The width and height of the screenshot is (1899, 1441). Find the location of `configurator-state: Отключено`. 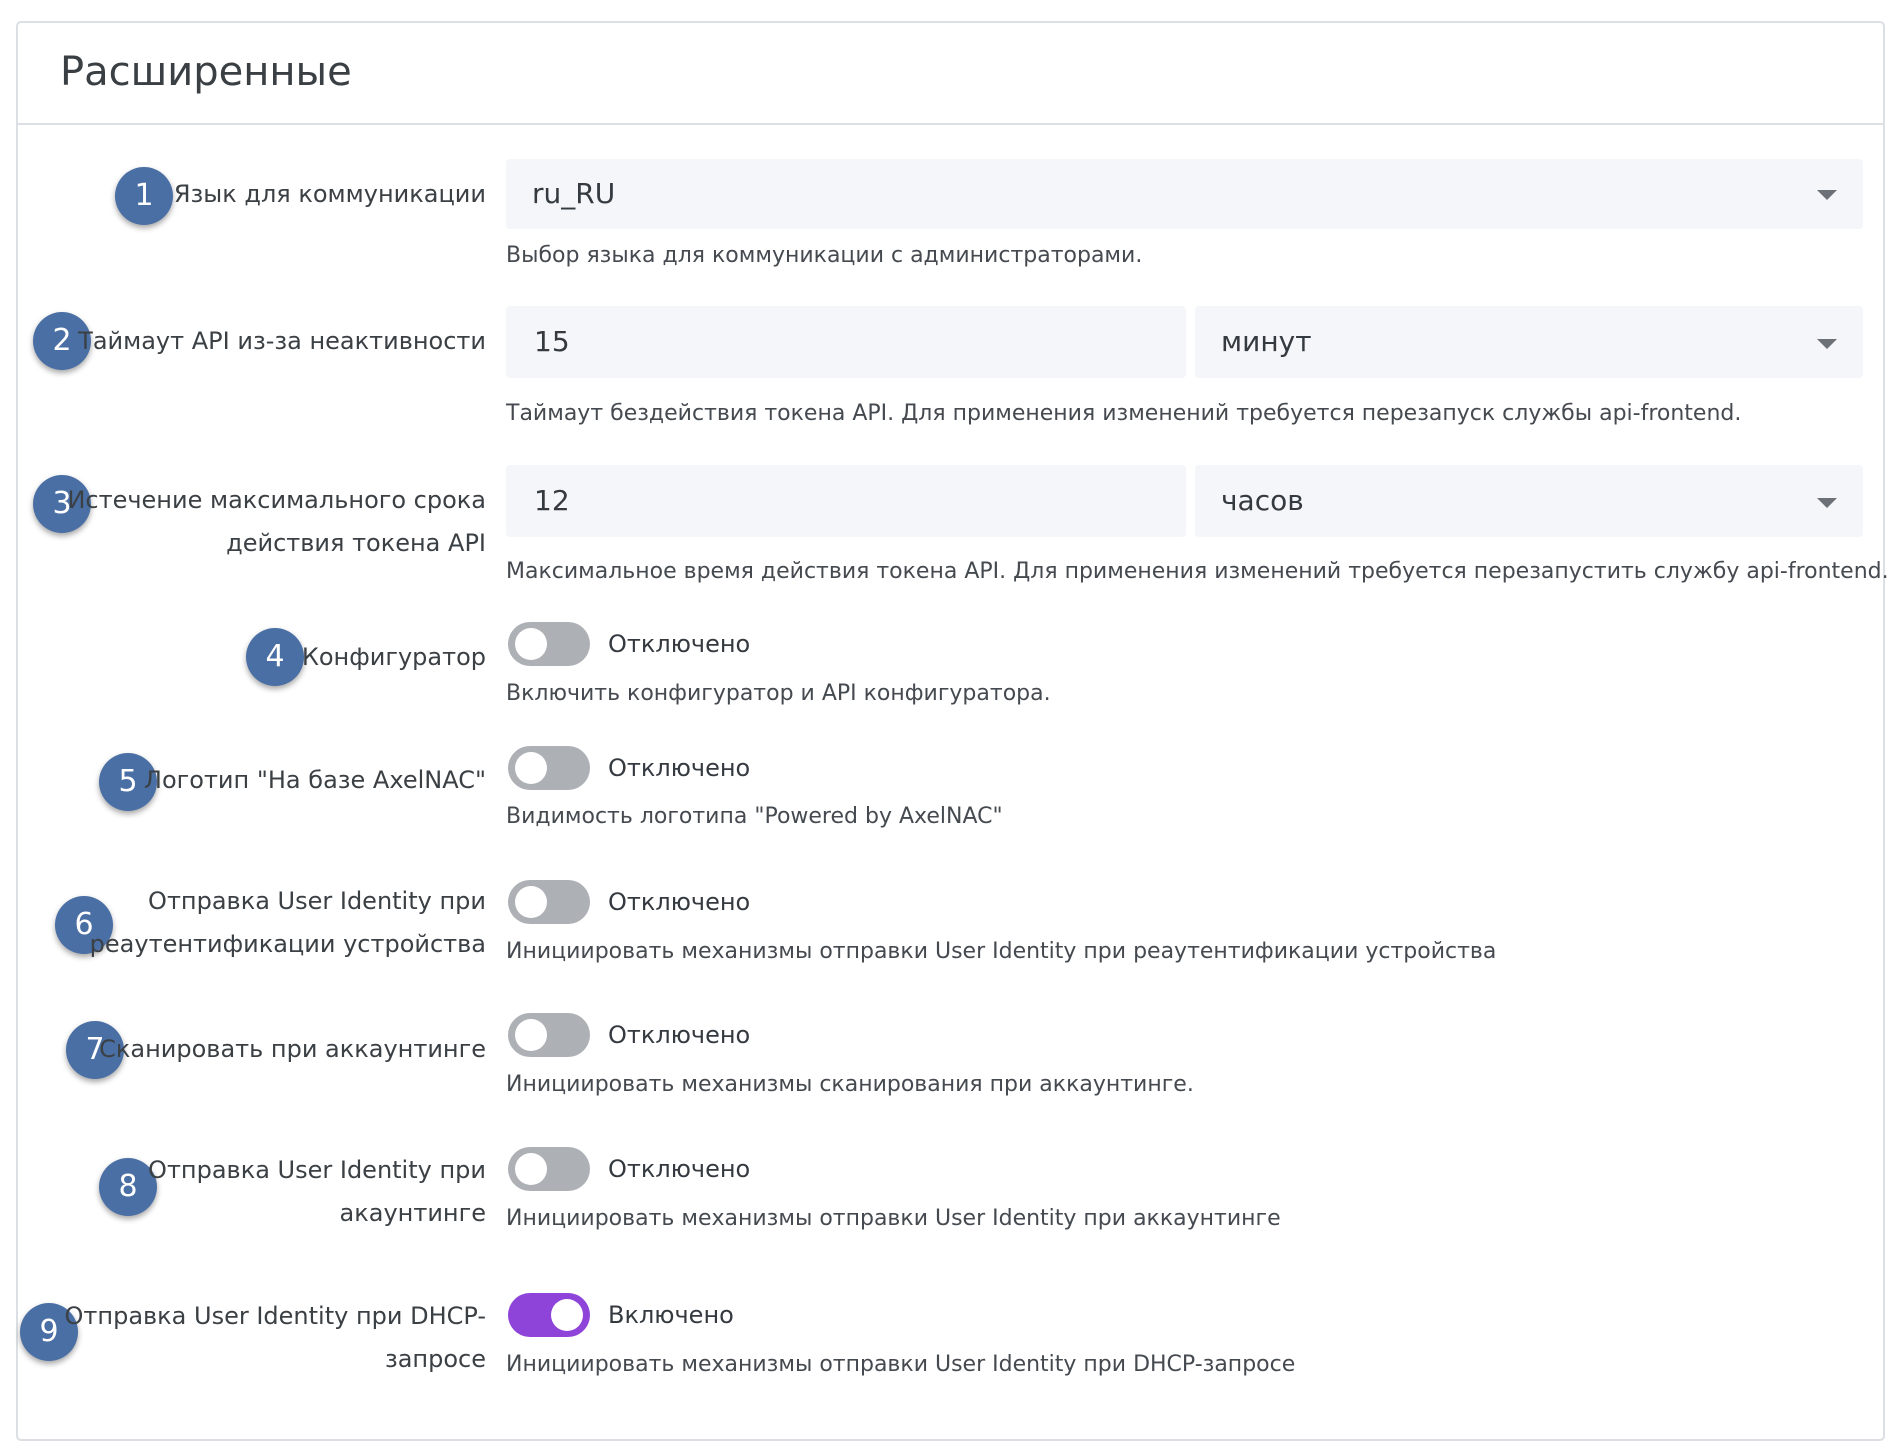

configurator-state: Отключено is located at coordinates (679, 644).